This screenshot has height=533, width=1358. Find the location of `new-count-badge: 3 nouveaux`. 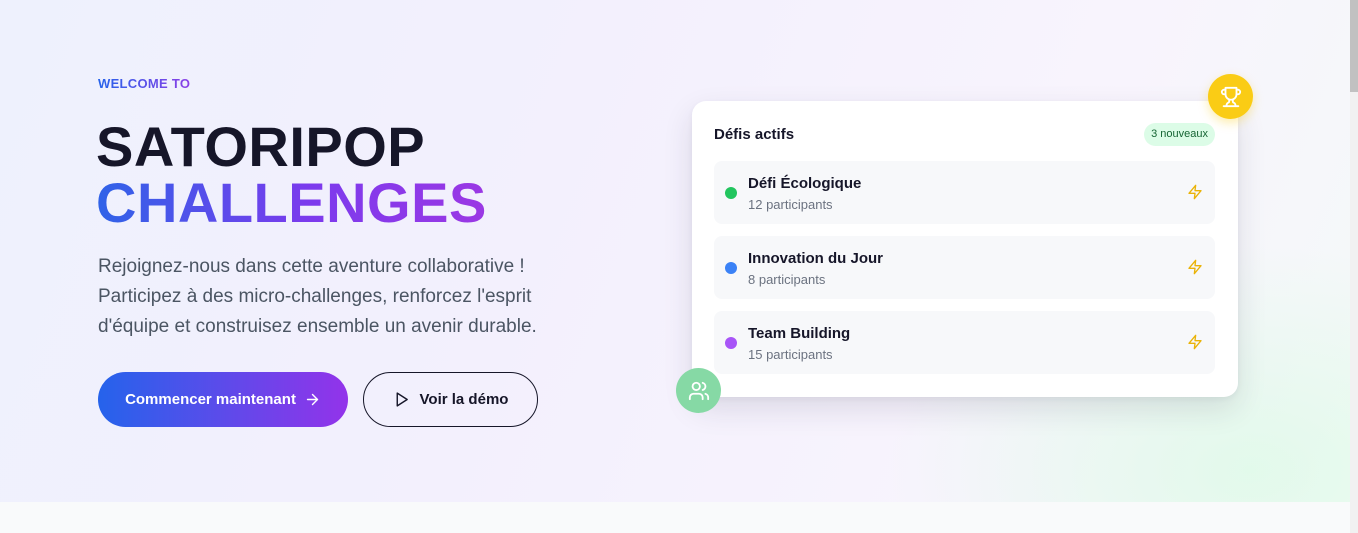

new-count-badge: 3 nouveaux is located at coordinates (1179, 134).